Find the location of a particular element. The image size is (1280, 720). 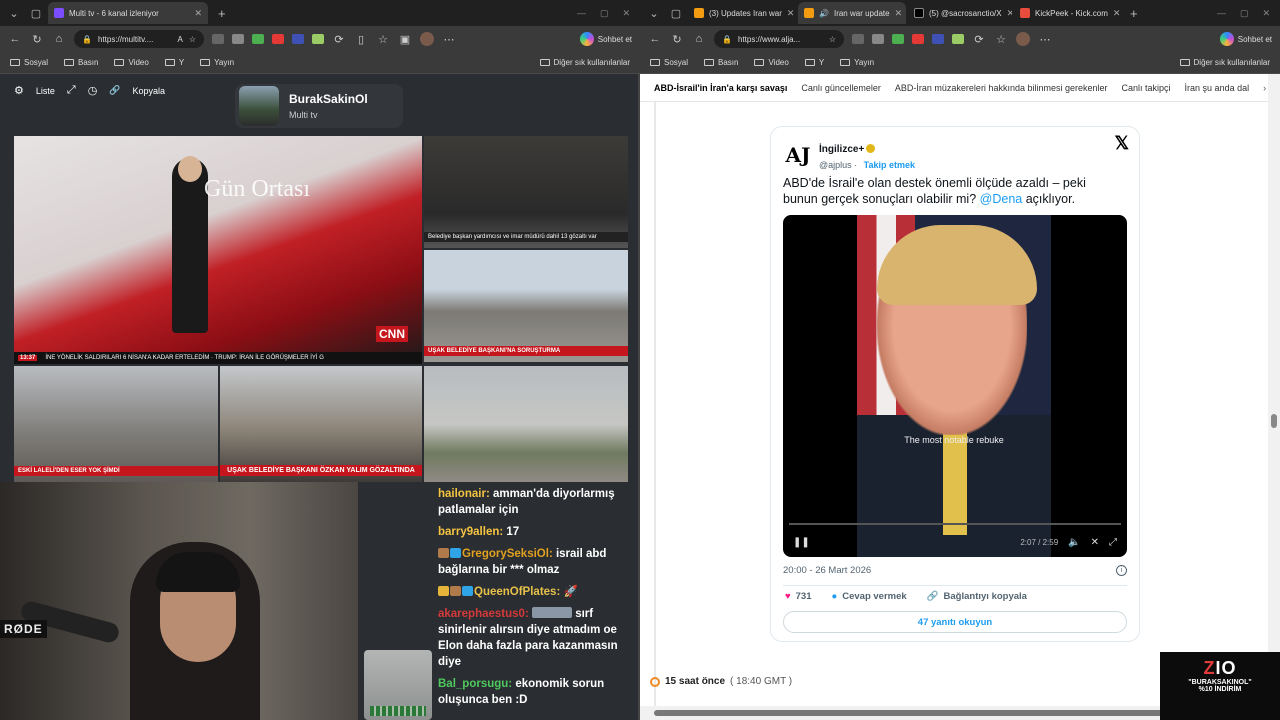

copy-link-button: 🔗 Bağlantıyı kopyala is located at coordinates (977, 596).